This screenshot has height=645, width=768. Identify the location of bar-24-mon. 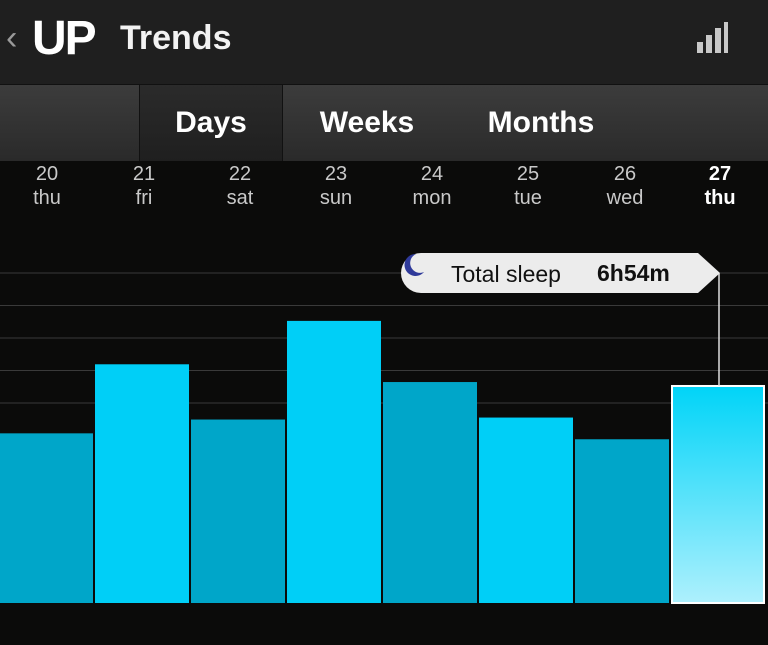
(430, 492).